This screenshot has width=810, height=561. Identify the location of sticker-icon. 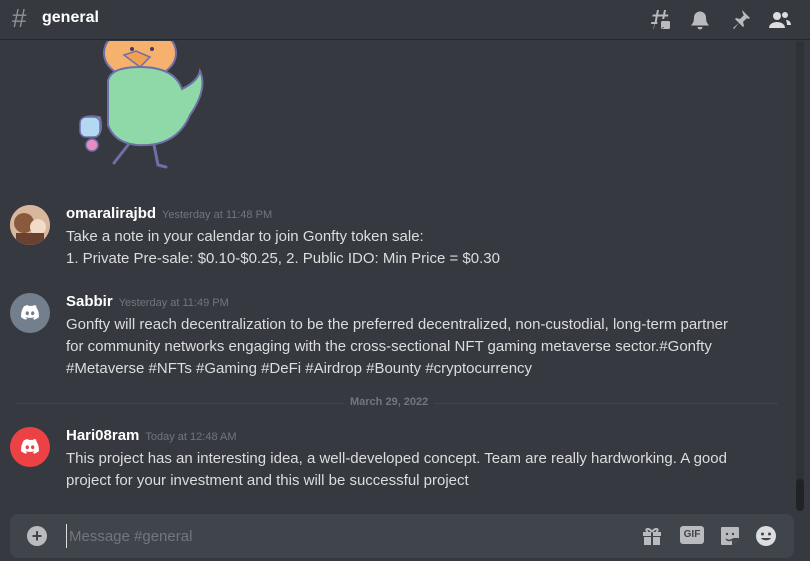
(730, 536).